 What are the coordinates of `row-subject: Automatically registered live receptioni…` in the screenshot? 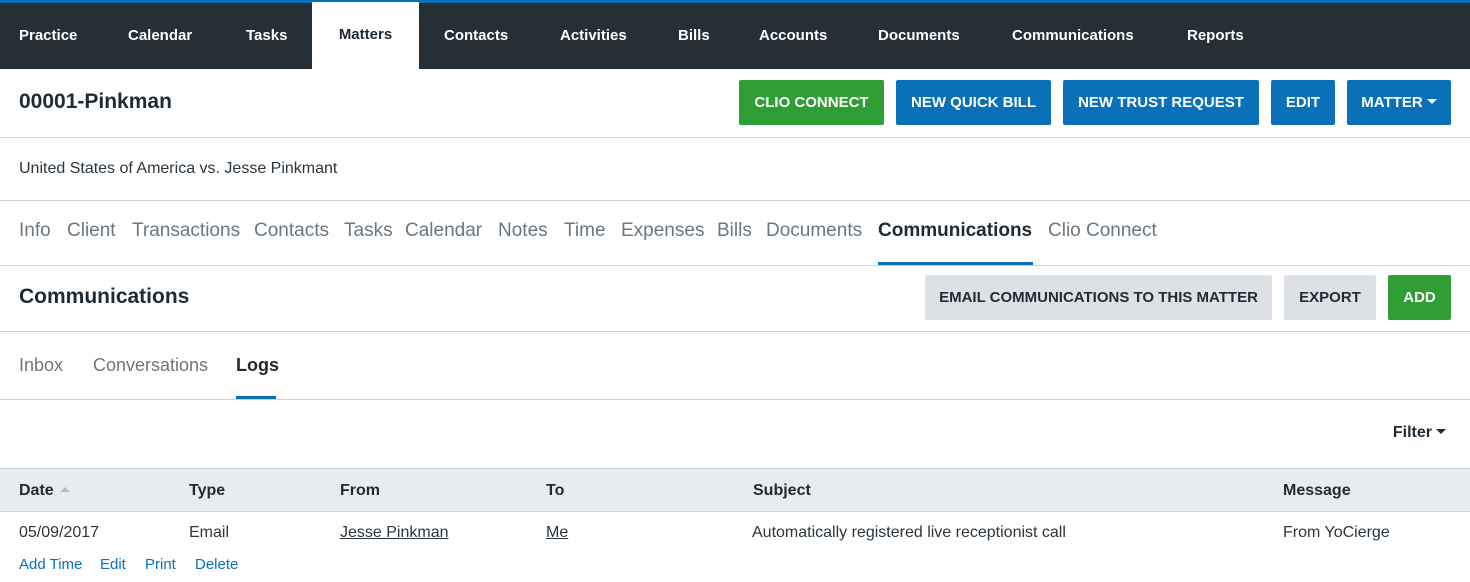 It's located at (909, 533).